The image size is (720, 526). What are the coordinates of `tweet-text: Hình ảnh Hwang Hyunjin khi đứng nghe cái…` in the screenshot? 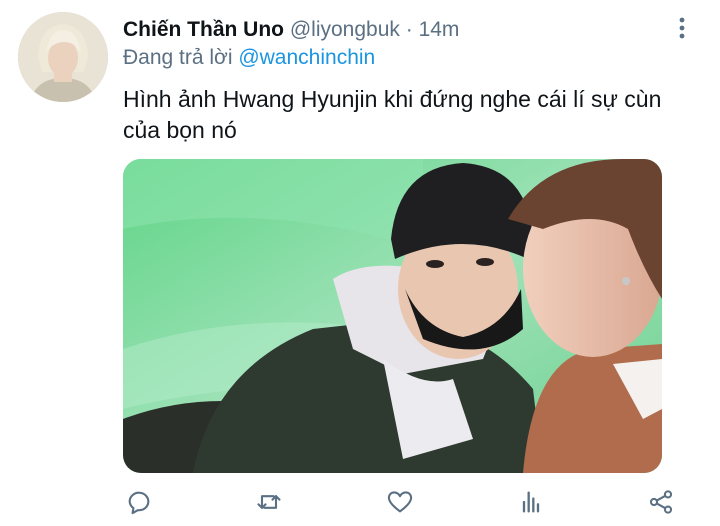 It's located at (392, 114).